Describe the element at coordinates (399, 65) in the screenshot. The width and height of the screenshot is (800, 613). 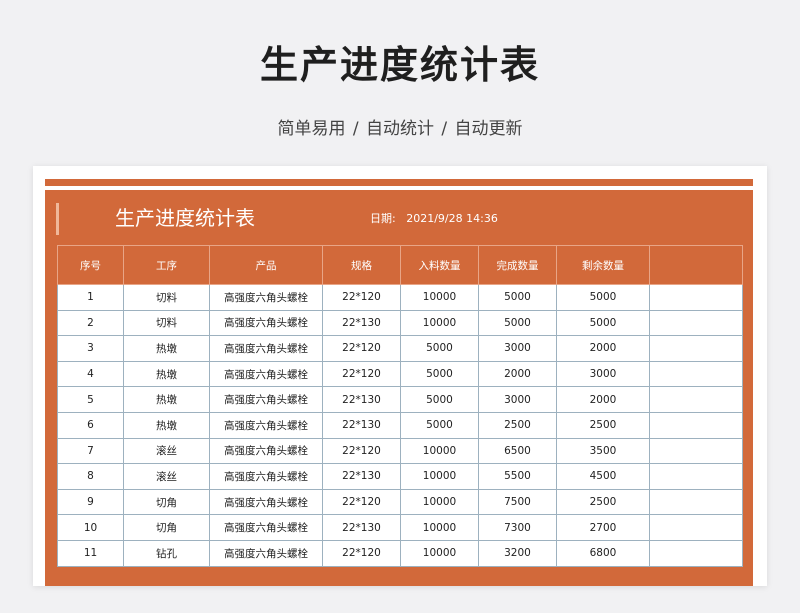
I see `page-title: 生产进度统计表` at that location.